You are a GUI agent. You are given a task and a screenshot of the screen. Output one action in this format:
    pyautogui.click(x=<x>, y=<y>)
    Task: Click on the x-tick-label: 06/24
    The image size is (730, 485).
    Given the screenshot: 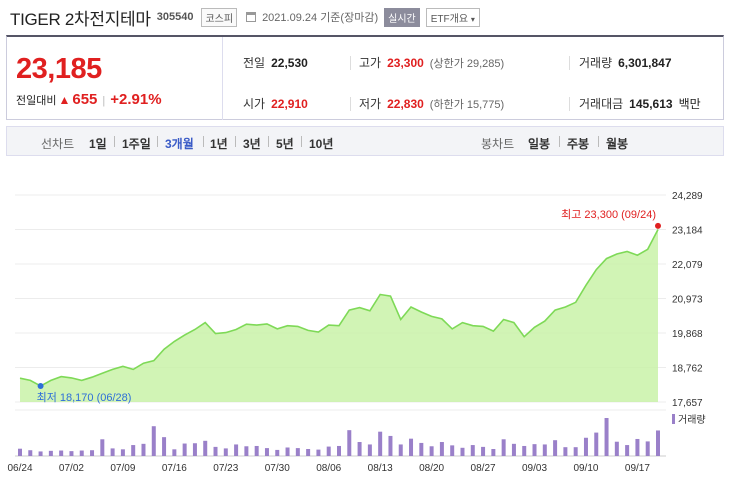 What is the action you would take?
    pyautogui.click(x=19, y=468)
    